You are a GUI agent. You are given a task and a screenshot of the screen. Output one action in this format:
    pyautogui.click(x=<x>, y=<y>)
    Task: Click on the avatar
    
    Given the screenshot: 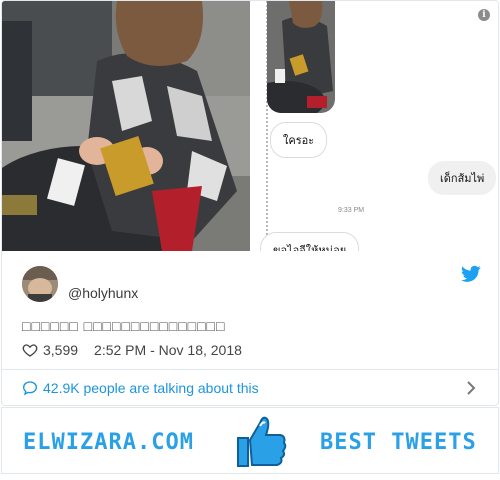 What is the action you would take?
    pyautogui.click(x=40, y=284)
    